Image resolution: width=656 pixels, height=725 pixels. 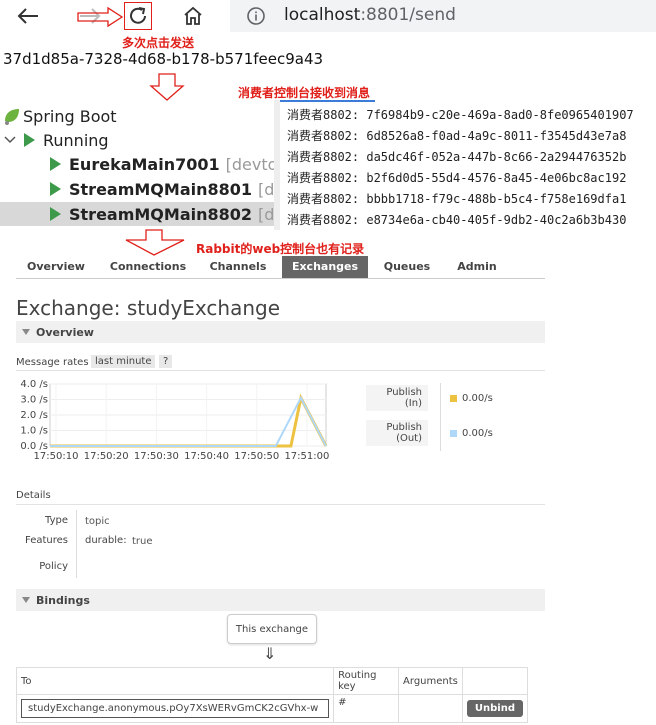 I want to click on back-button, so click(x=28, y=16).